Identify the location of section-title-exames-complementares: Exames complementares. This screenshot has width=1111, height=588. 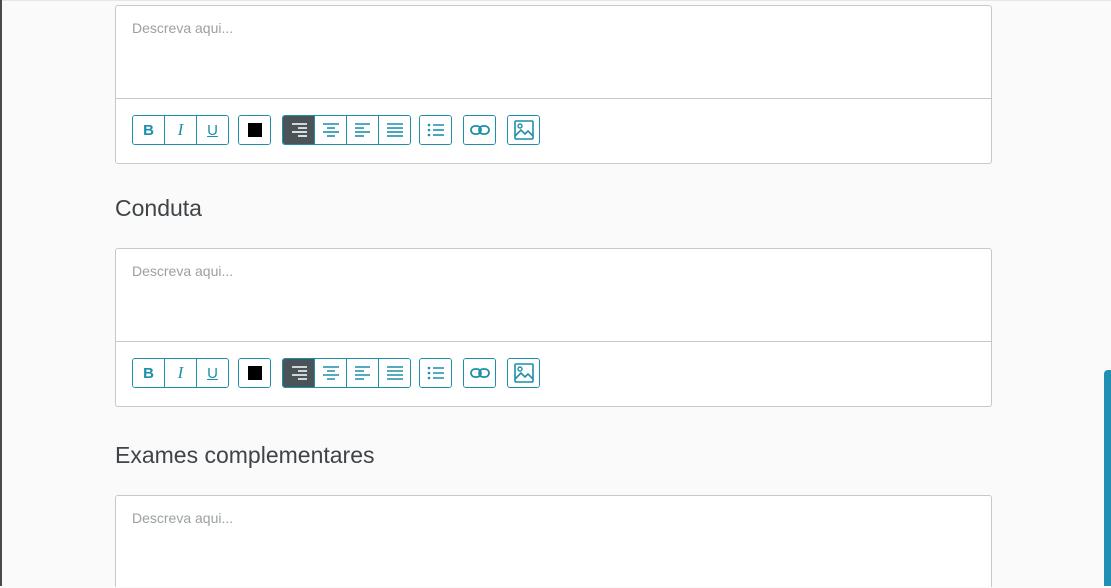
(245, 455).